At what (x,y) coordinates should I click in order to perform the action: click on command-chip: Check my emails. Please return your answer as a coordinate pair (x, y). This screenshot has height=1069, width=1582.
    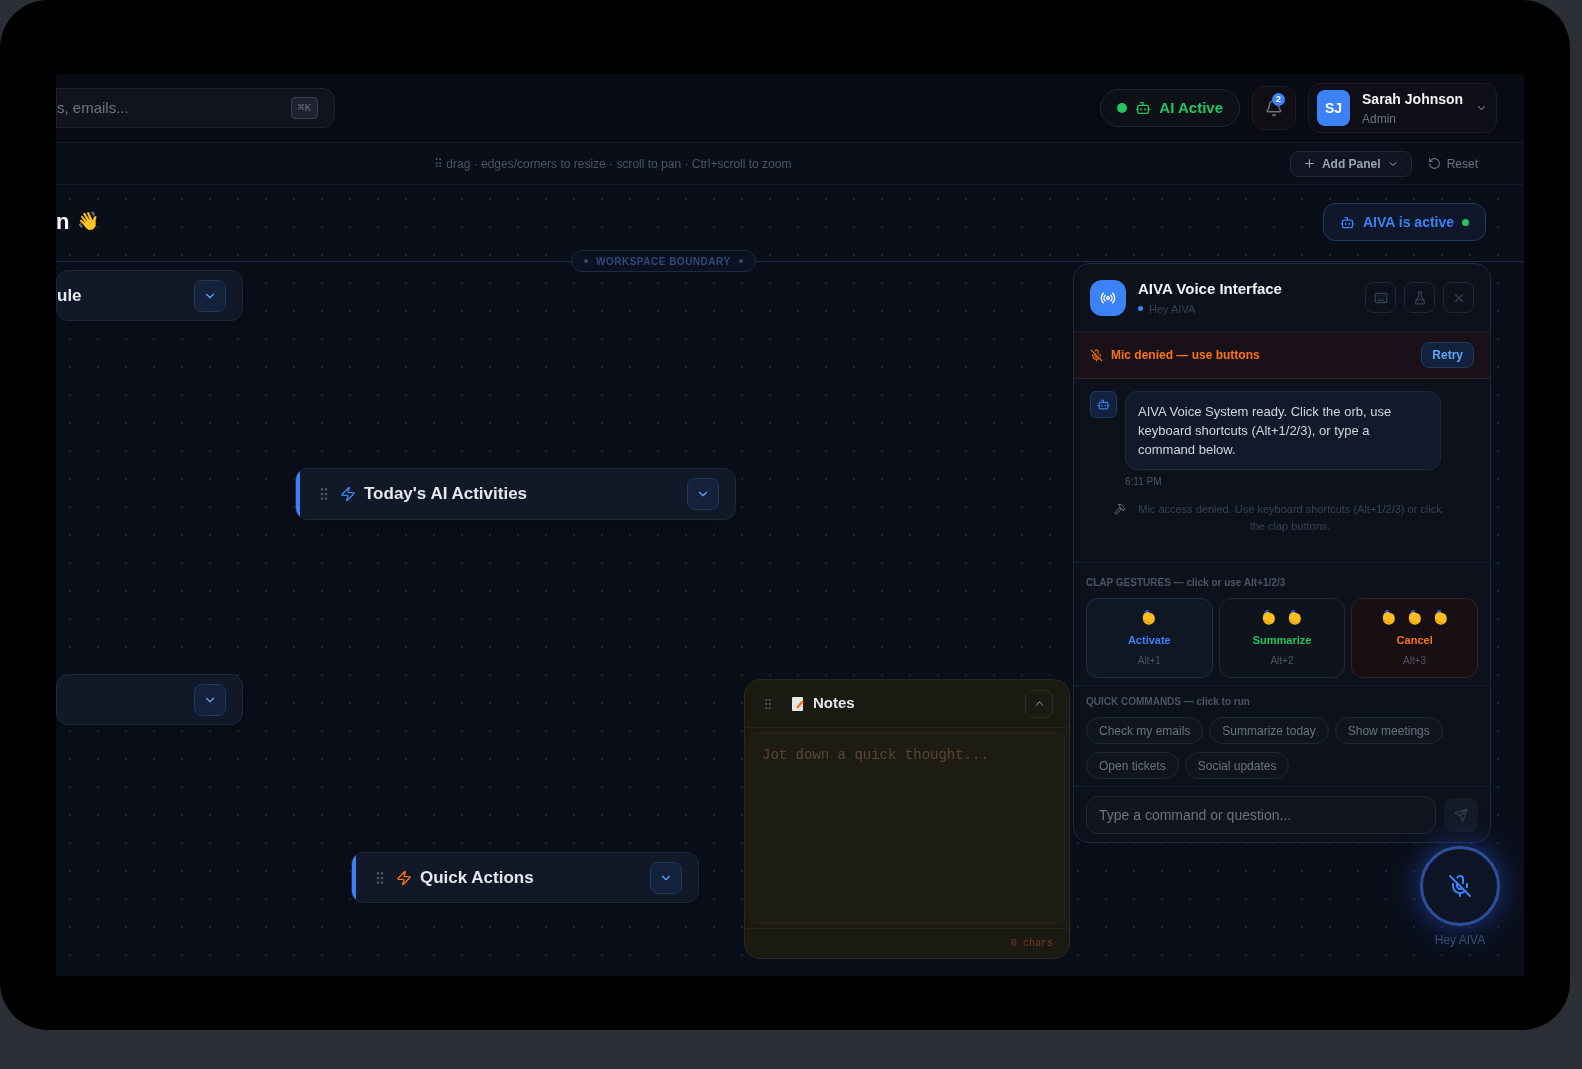
    Looking at the image, I should click on (1145, 730).